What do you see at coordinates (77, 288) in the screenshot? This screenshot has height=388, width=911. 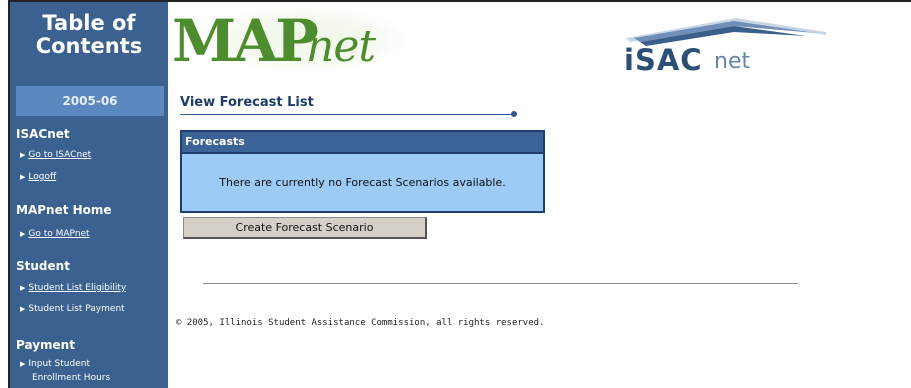 I see `link-label: Student List Eligibility` at bounding box center [77, 288].